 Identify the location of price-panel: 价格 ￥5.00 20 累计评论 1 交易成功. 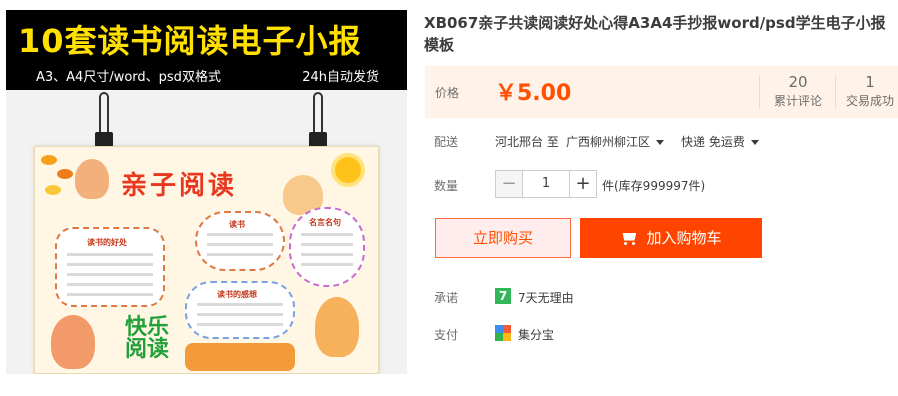
(661, 92).